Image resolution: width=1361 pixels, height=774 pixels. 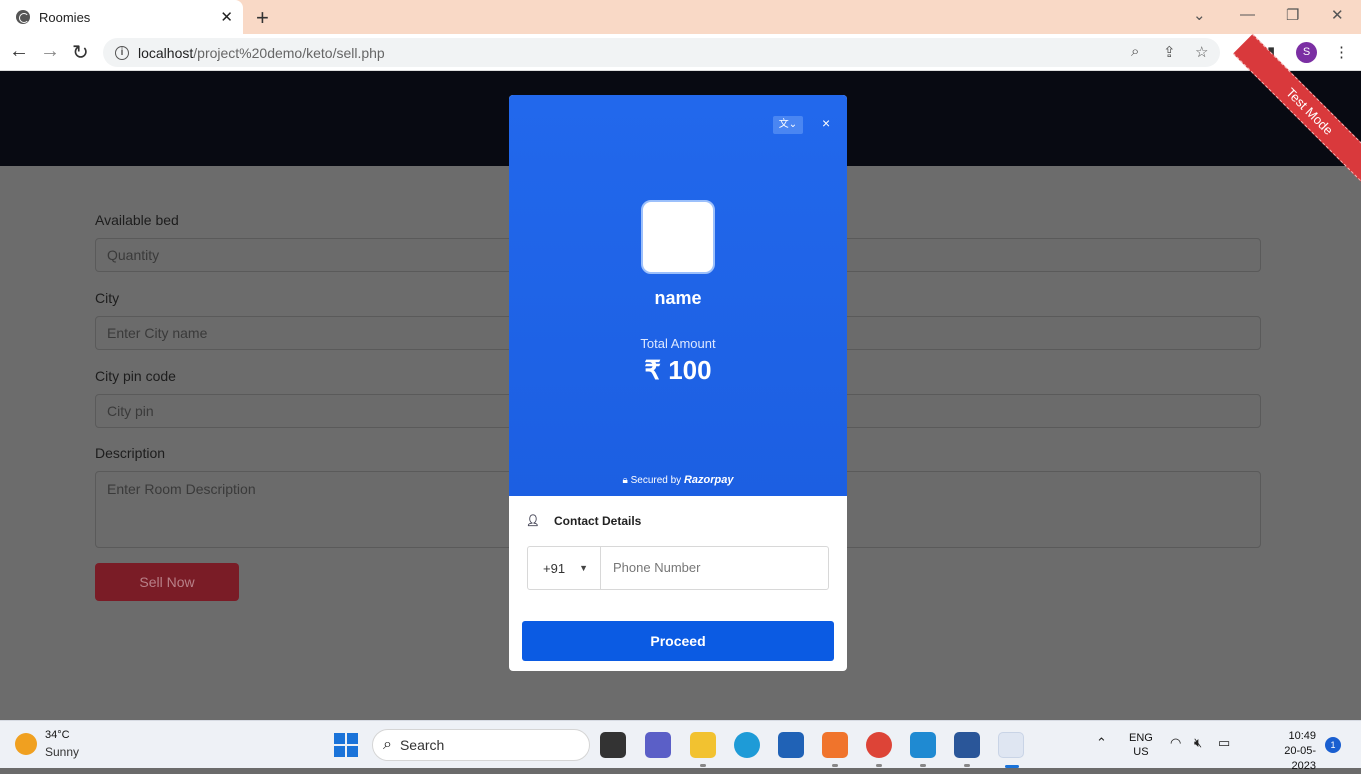 What do you see at coordinates (1247, 14) in the screenshot?
I see `minimize-icon: —` at bounding box center [1247, 14].